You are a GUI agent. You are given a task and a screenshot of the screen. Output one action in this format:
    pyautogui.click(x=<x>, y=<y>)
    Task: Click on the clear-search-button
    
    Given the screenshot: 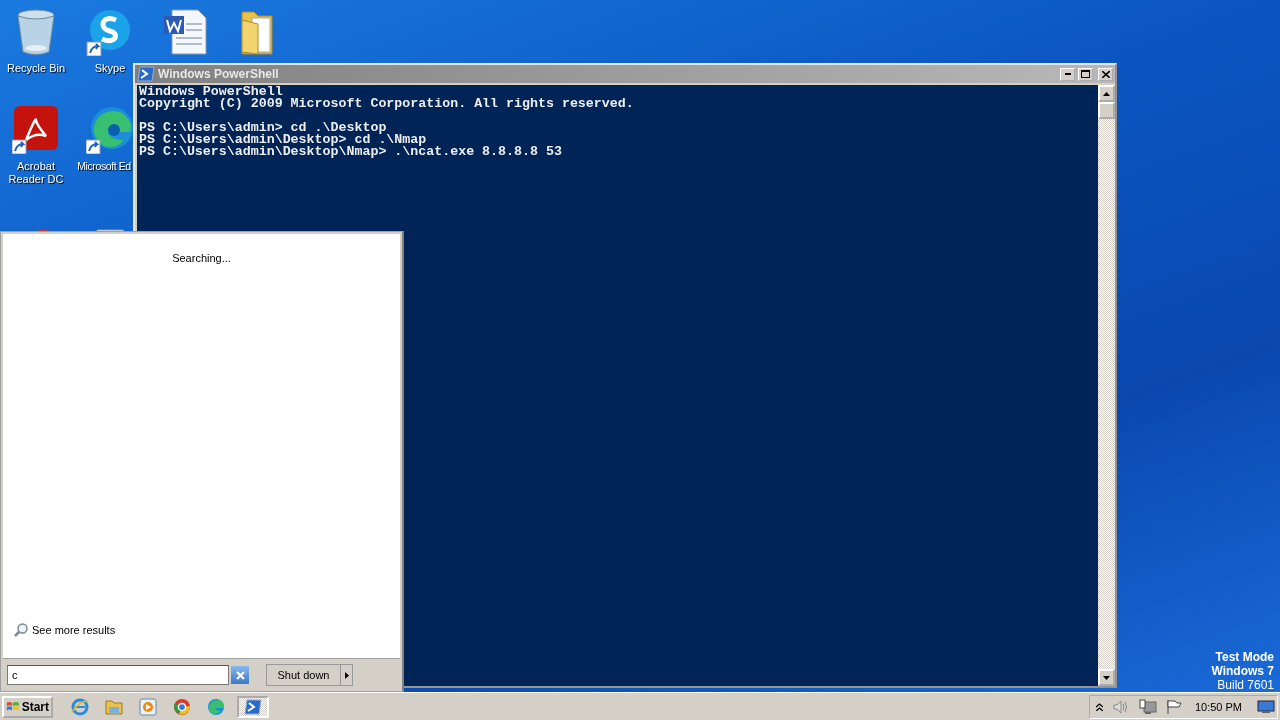 What is the action you would take?
    pyautogui.click(x=240, y=675)
    